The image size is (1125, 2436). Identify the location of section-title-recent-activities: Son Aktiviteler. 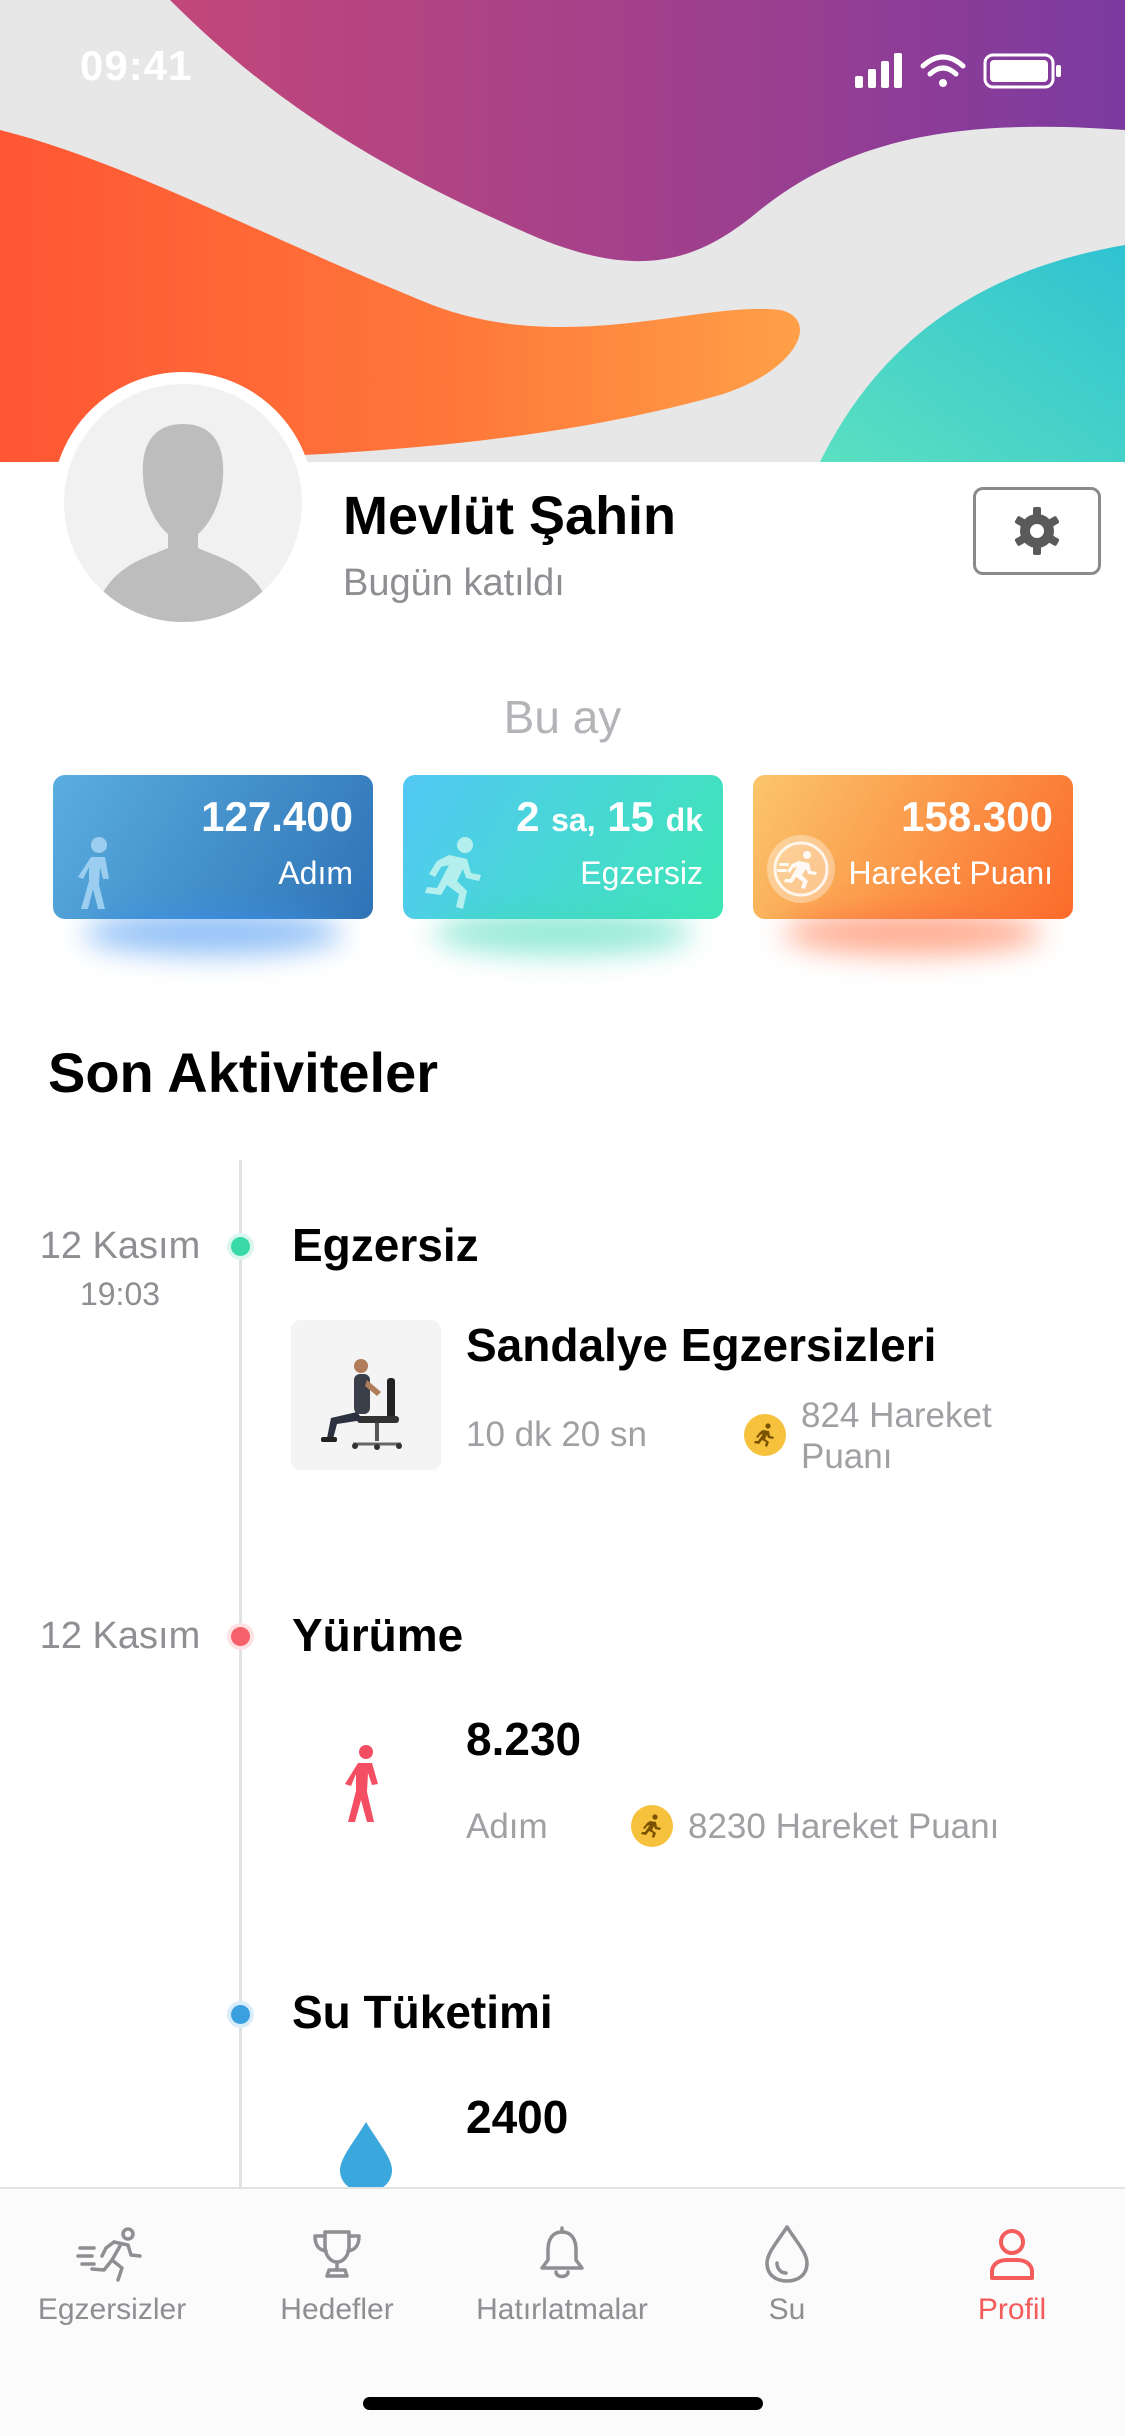
(243, 1072).